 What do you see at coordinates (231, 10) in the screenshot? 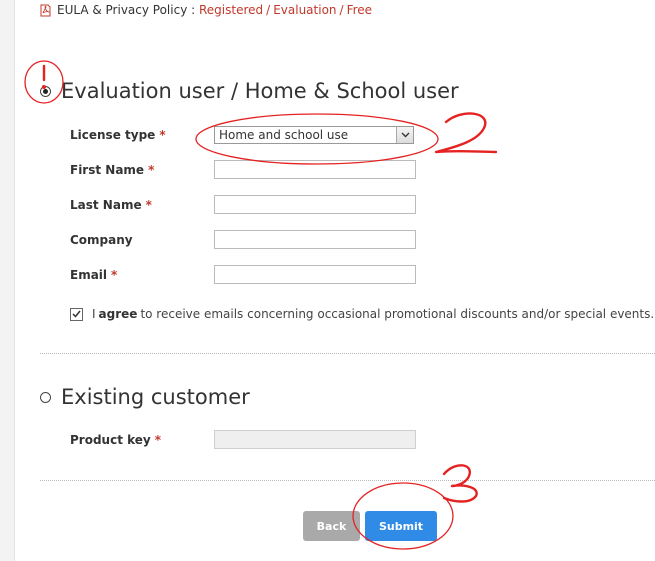
I see `eula-link-registered: Registered` at bounding box center [231, 10].